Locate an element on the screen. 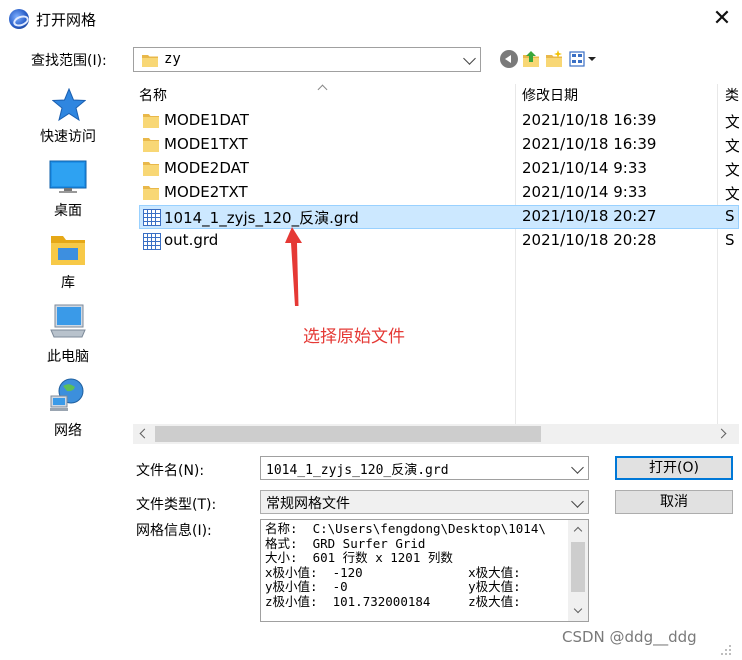 The height and width of the screenshot is (660, 742). filename-label: 文件名(N): is located at coordinates (170, 471).